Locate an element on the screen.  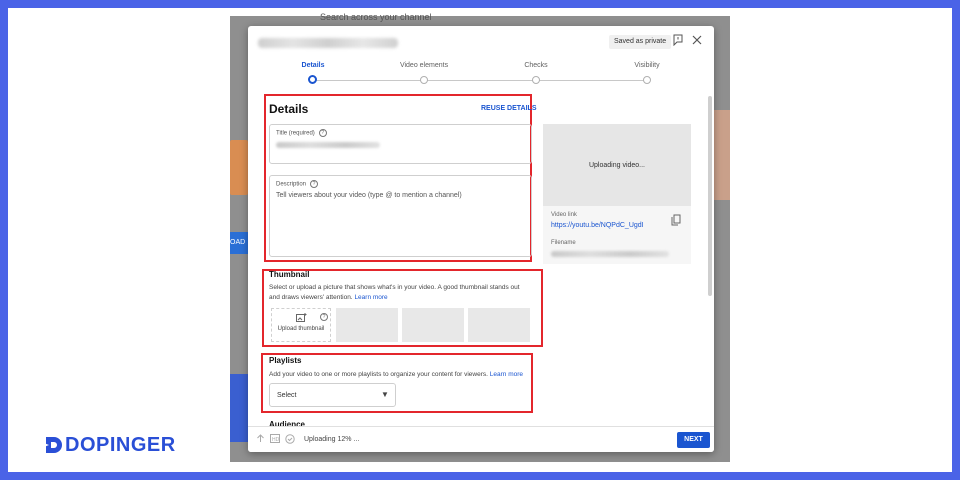
svg-text: HD is located at coordinates (276, 440).